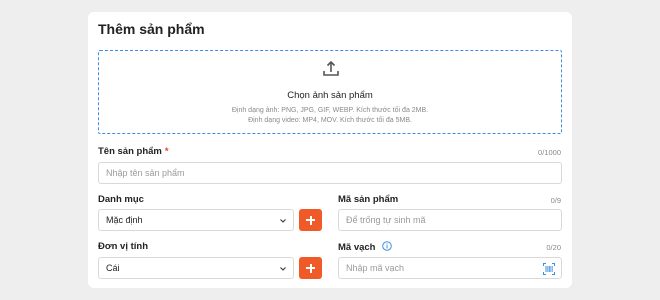  Describe the element at coordinates (130, 151) in the screenshot. I see `product-name-label-text: Tên sản phẩm` at that location.